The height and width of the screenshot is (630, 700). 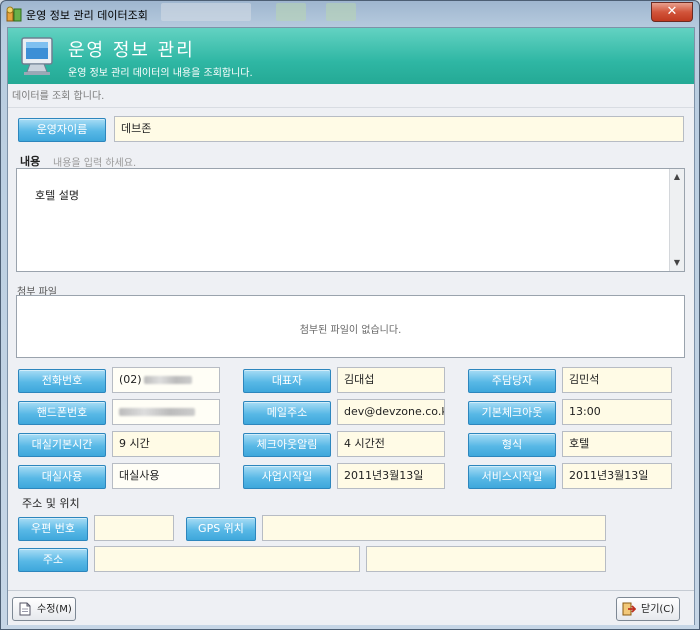 What do you see at coordinates (351, 56) in the screenshot?
I see `header-banner: 운영 정보 관리 운영 정보 관리 데이터의 내용을 조회합니다.` at bounding box center [351, 56].